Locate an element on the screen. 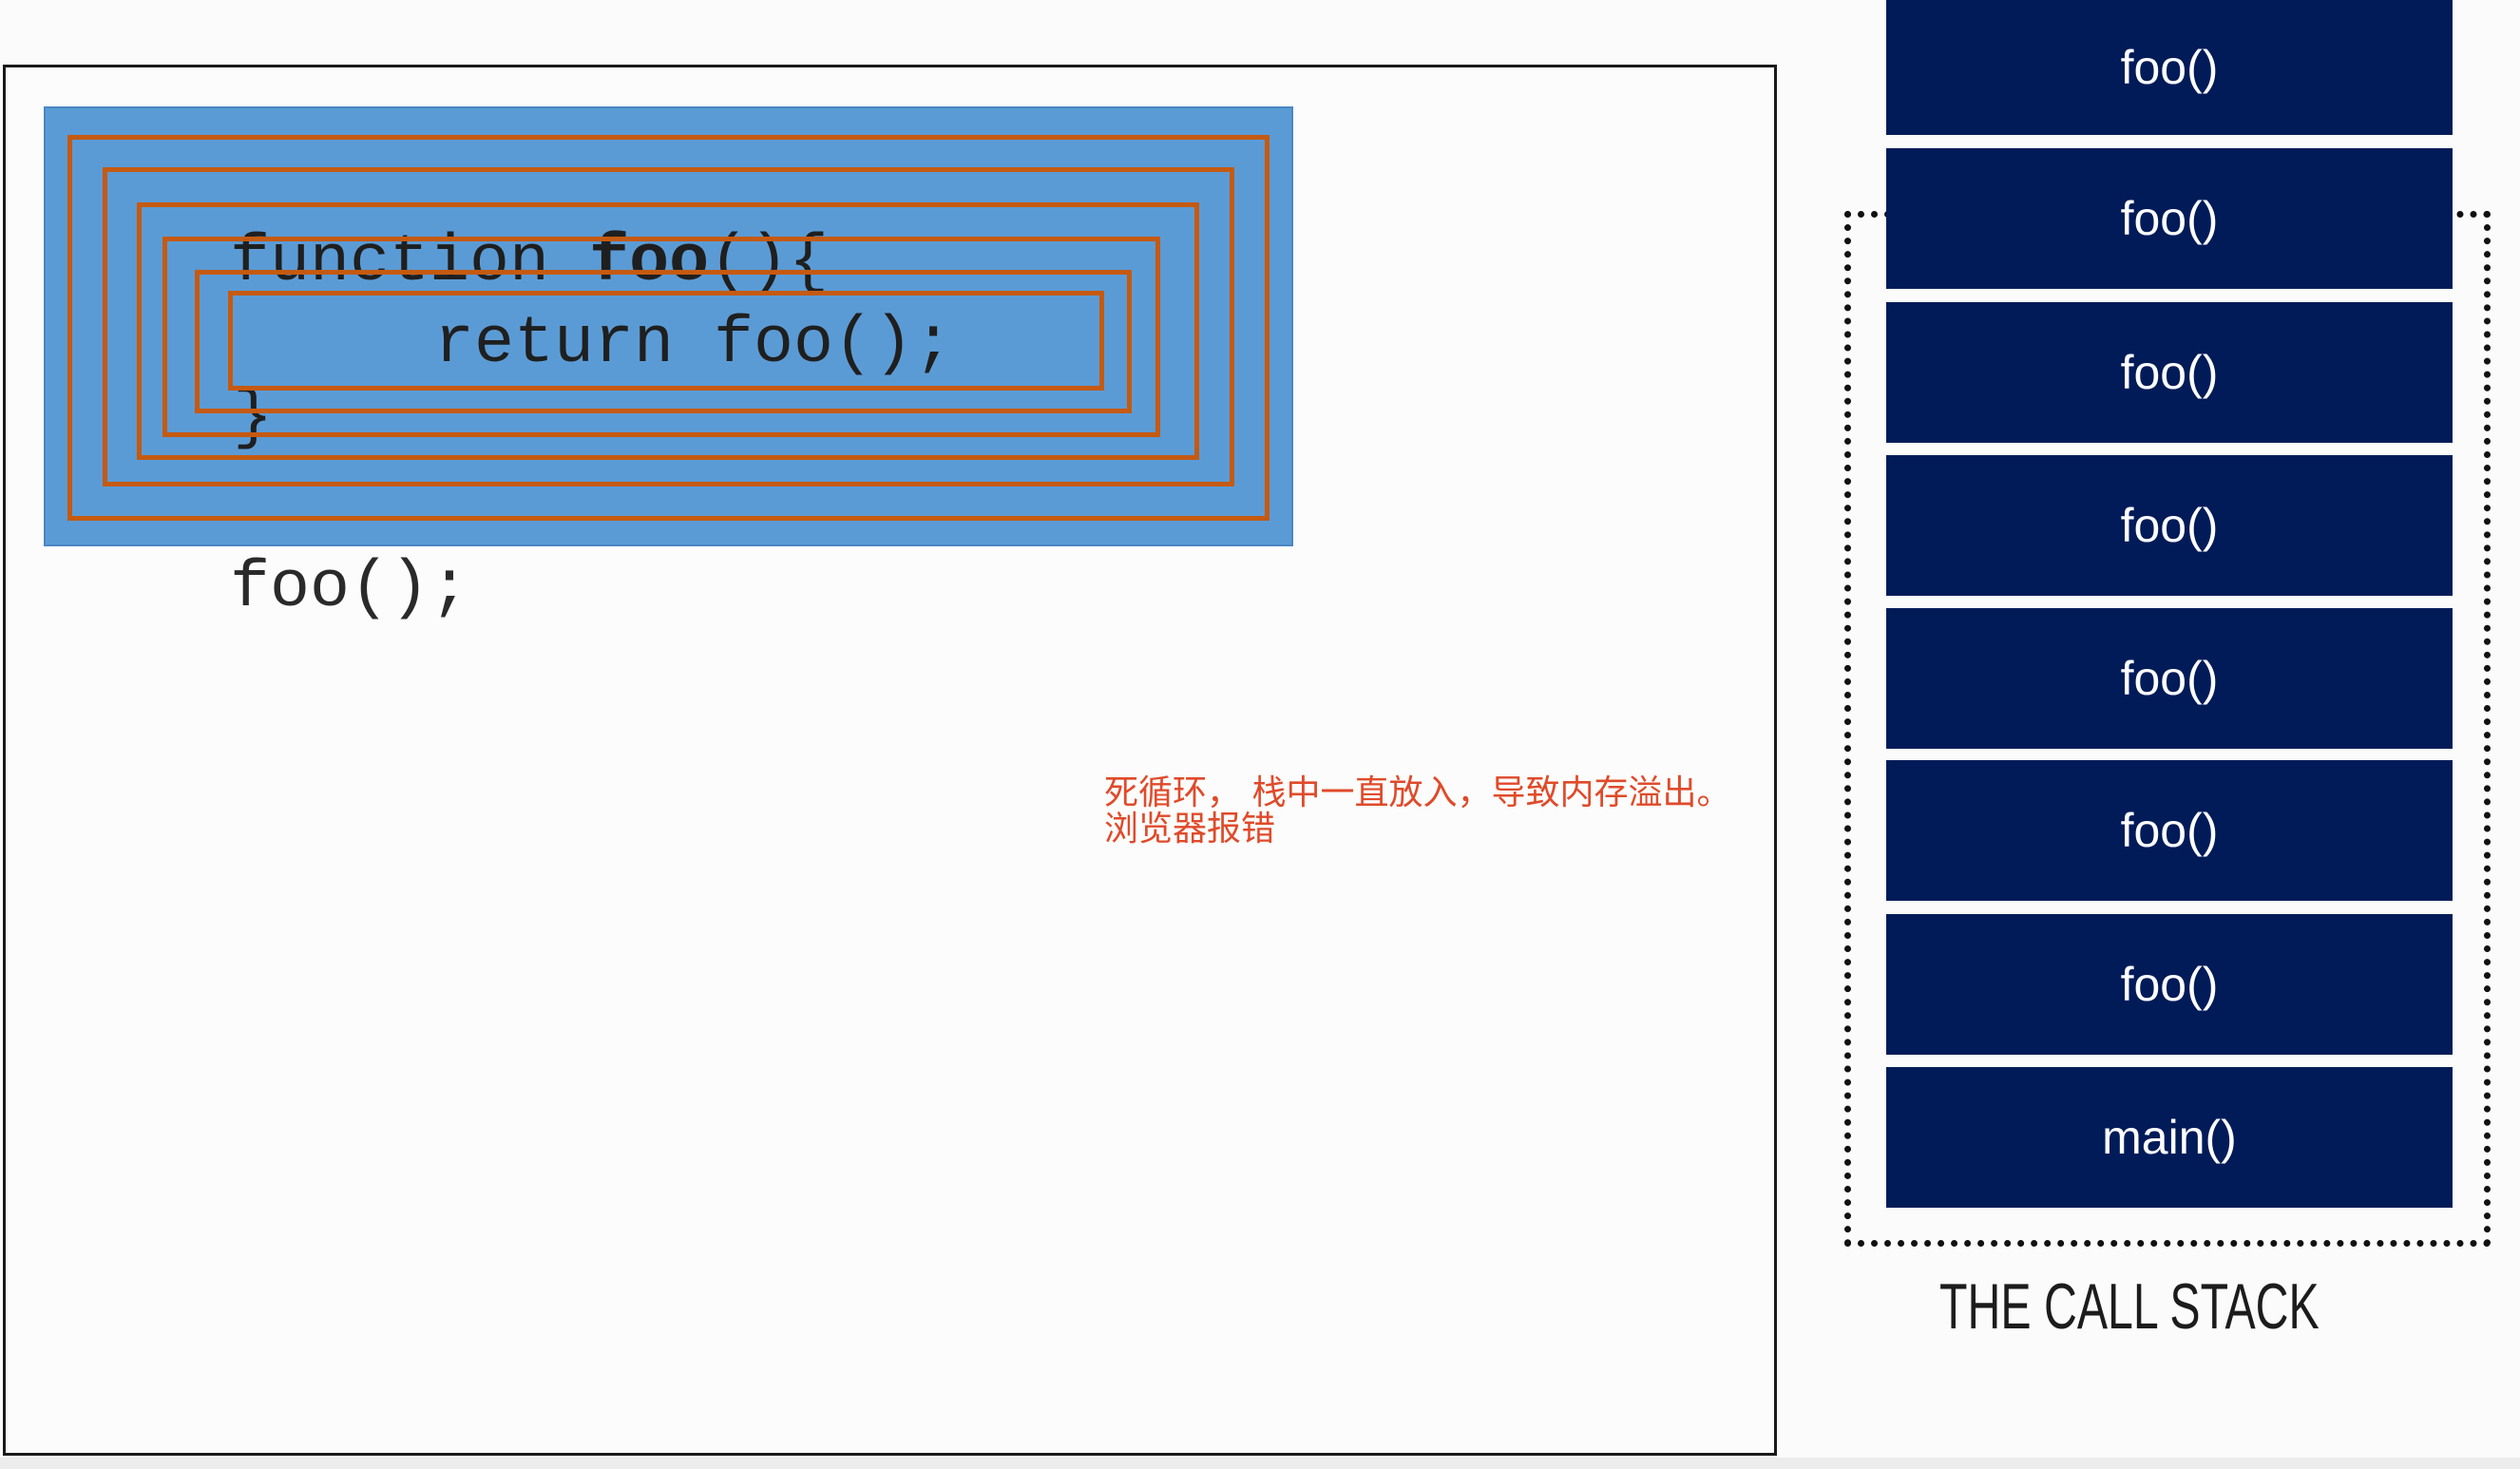 The image size is (2520, 1469). annotation-note: 死循环， 栈中一直放入，导致内存溢出。 浏览器报错 is located at coordinates (1417, 811).